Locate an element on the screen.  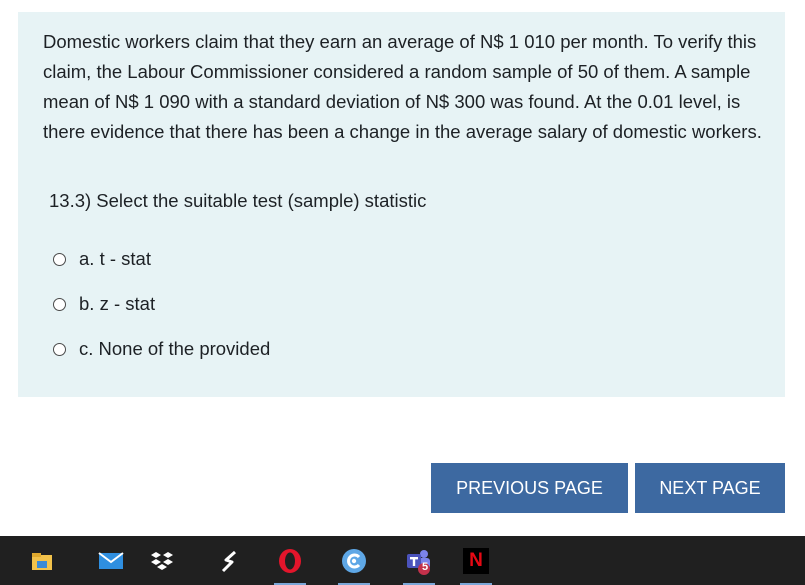
browser-swirl-icon is located at coordinates (354, 560).